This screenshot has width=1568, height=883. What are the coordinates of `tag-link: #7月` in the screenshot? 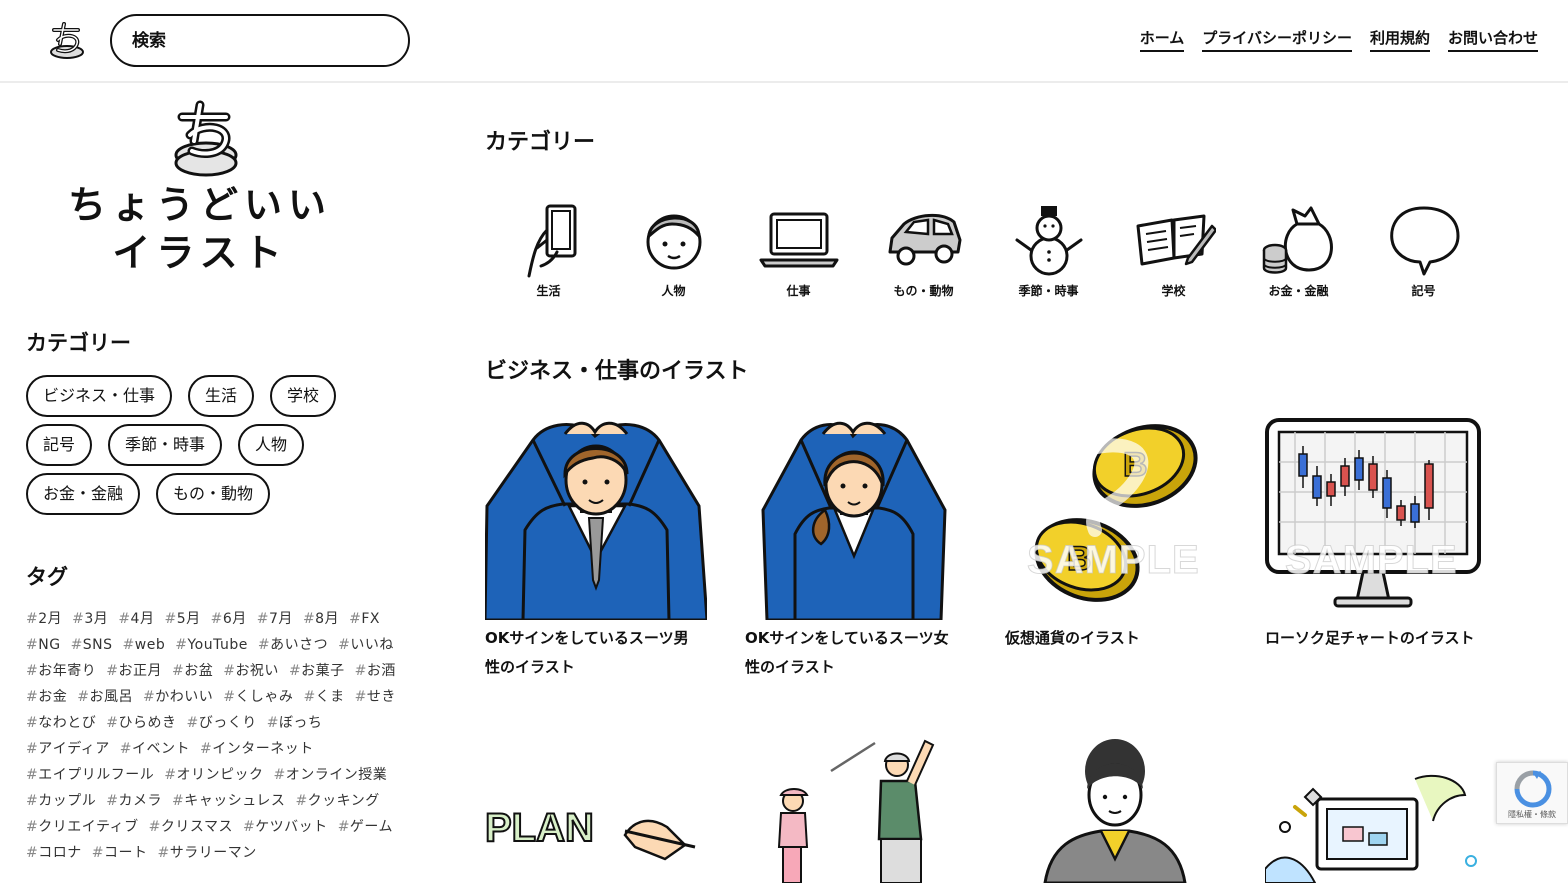 It's located at (275, 619).